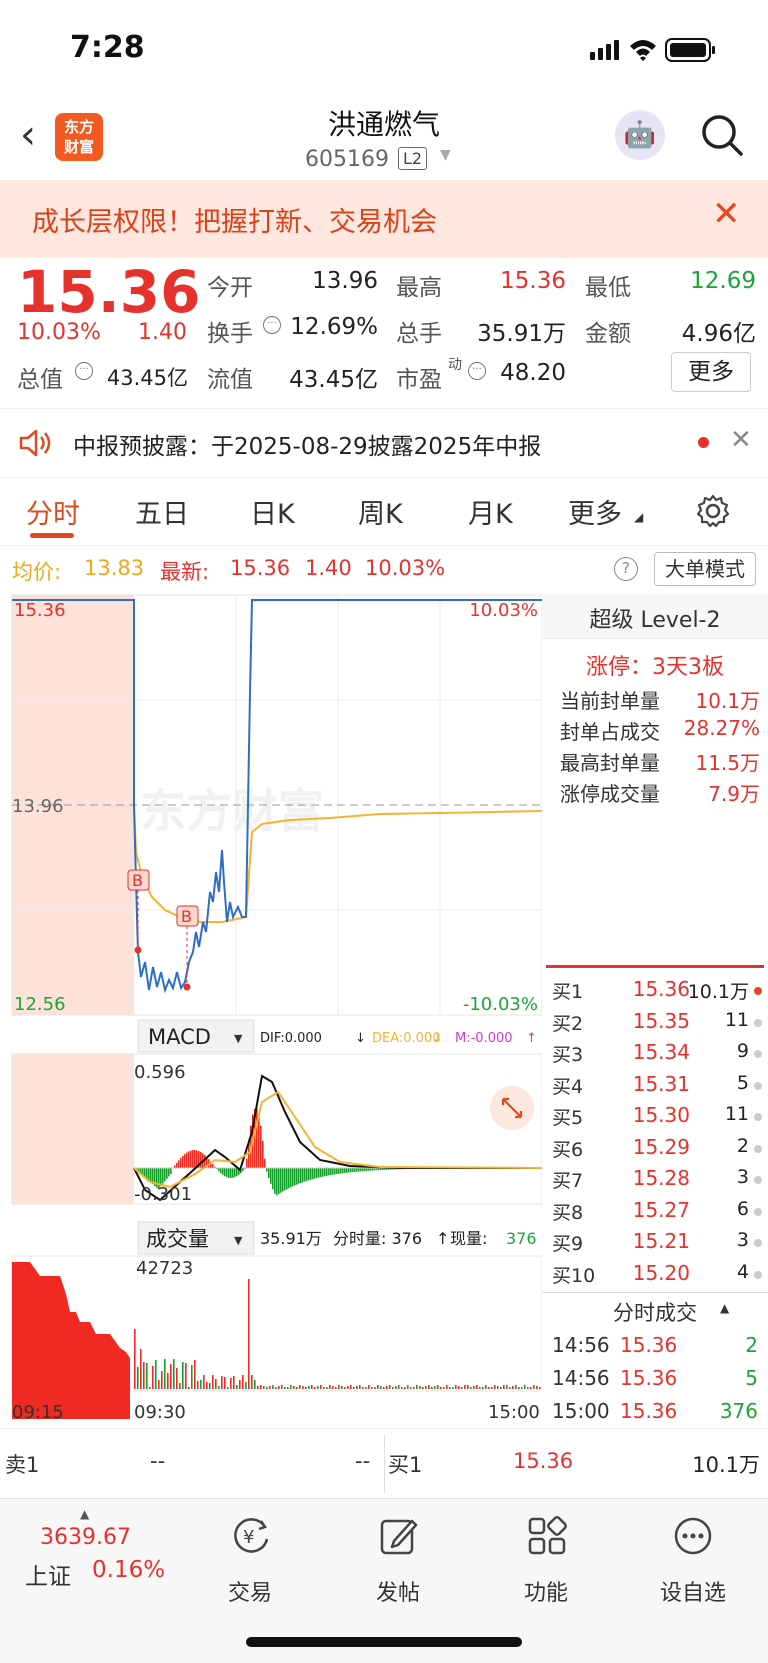 Image resolution: width=768 pixels, height=1663 pixels. What do you see at coordinates (503, 610) in the screenshot?
I see `pct-axis-top: 10.03%` at bounding box center [503, 610].